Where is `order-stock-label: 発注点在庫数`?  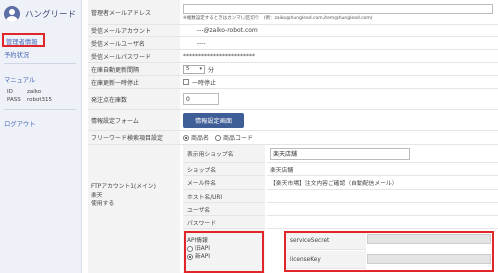 order-stock-label: 発注点在庫数 is located at coordinates (134, 99).